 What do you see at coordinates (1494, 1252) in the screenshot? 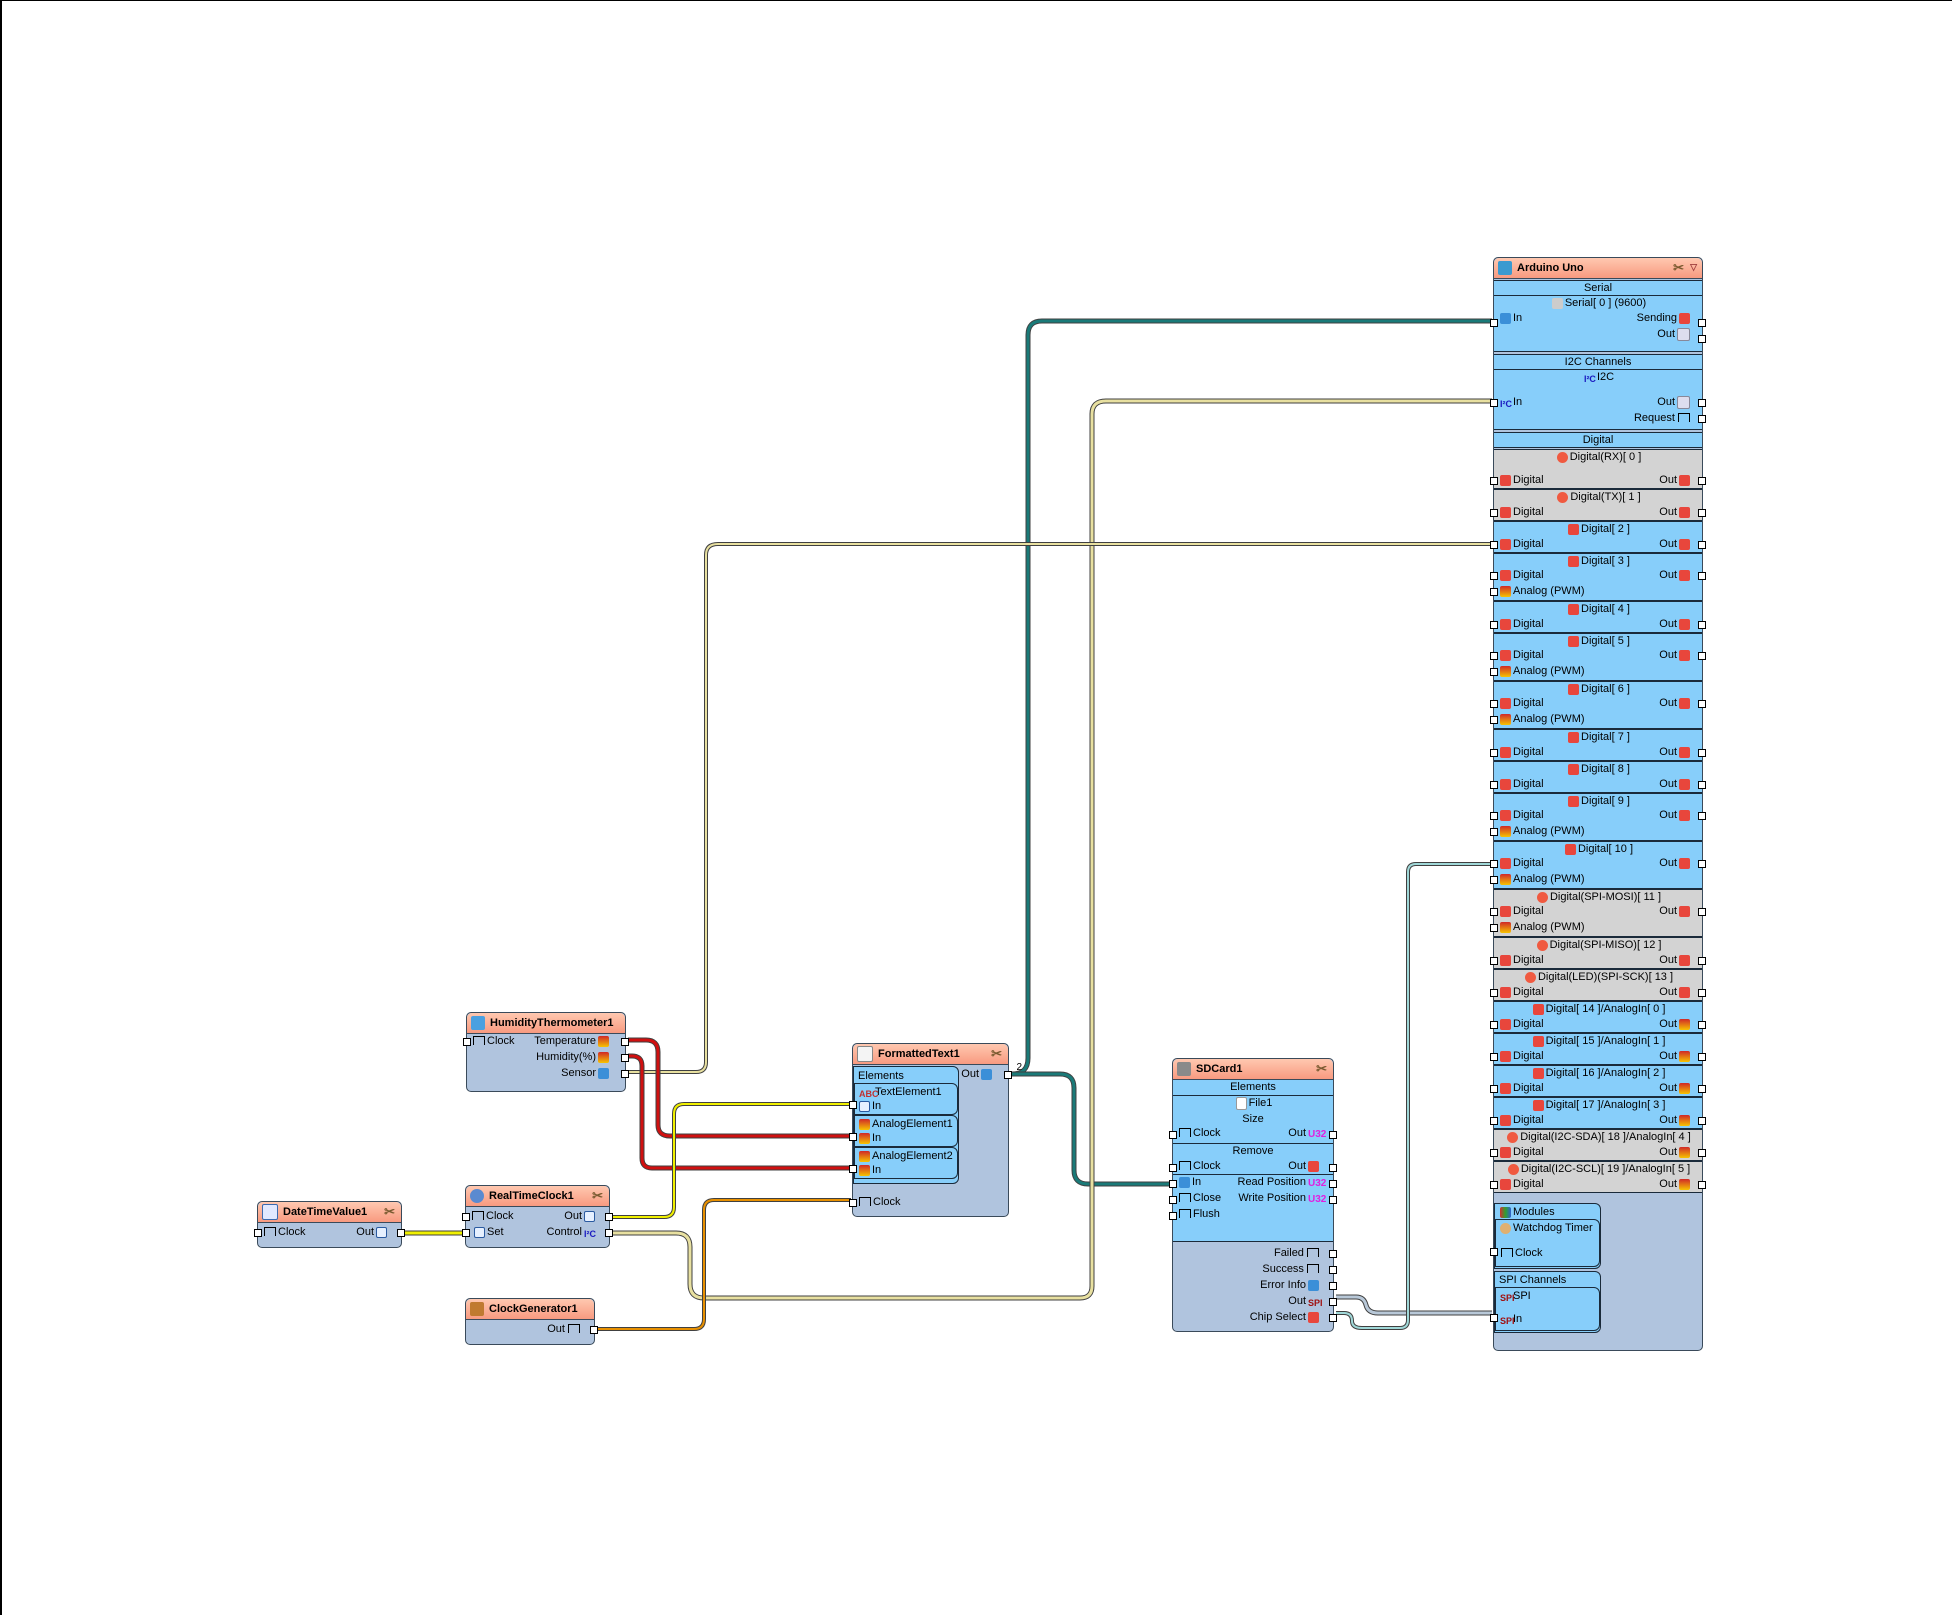
I see `watchdog-clock-pin` at bounding box center [1494, 1252].